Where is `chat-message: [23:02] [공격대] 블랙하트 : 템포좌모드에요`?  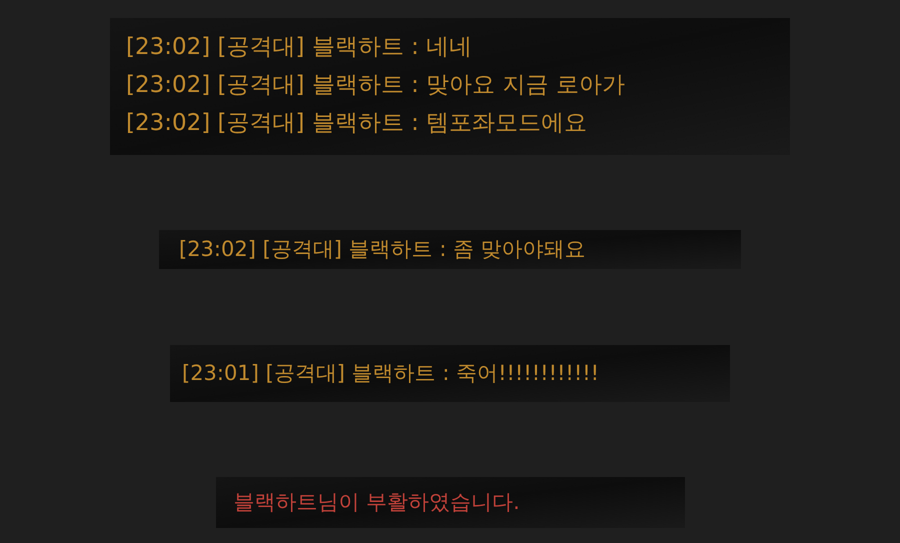 chat-message: [23:02] [공격대] 블랙하트 : 템포좌모드에요 is located at coordinates (357, 123).